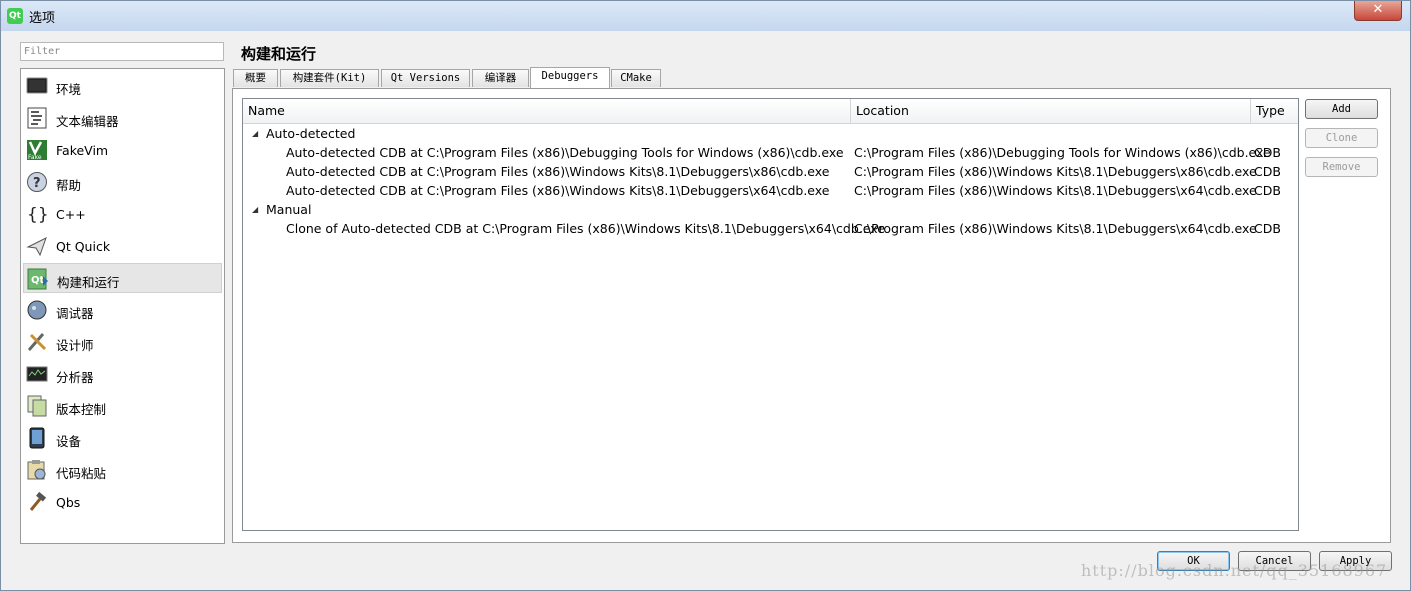 The height and width of the screenshot is (591, 1411). I want to click on sidebar-item-label: FakeVim, so click(82, 150).